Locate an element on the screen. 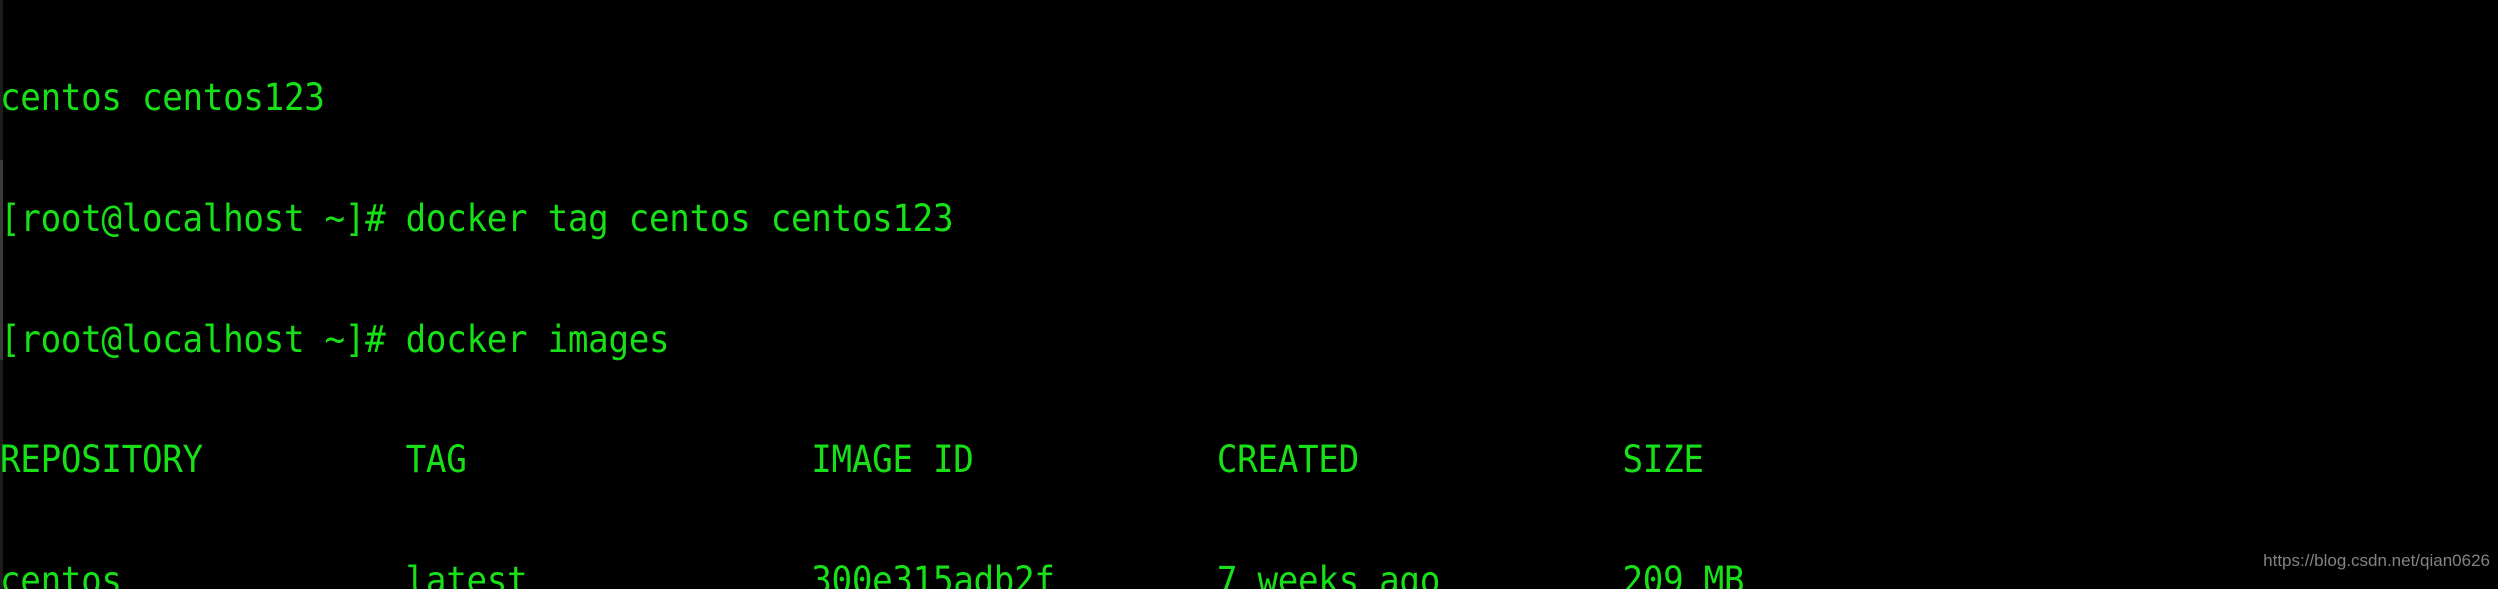  terminal-line-prev-command-tail: centos centos123 is located at coordinates (162, 98).